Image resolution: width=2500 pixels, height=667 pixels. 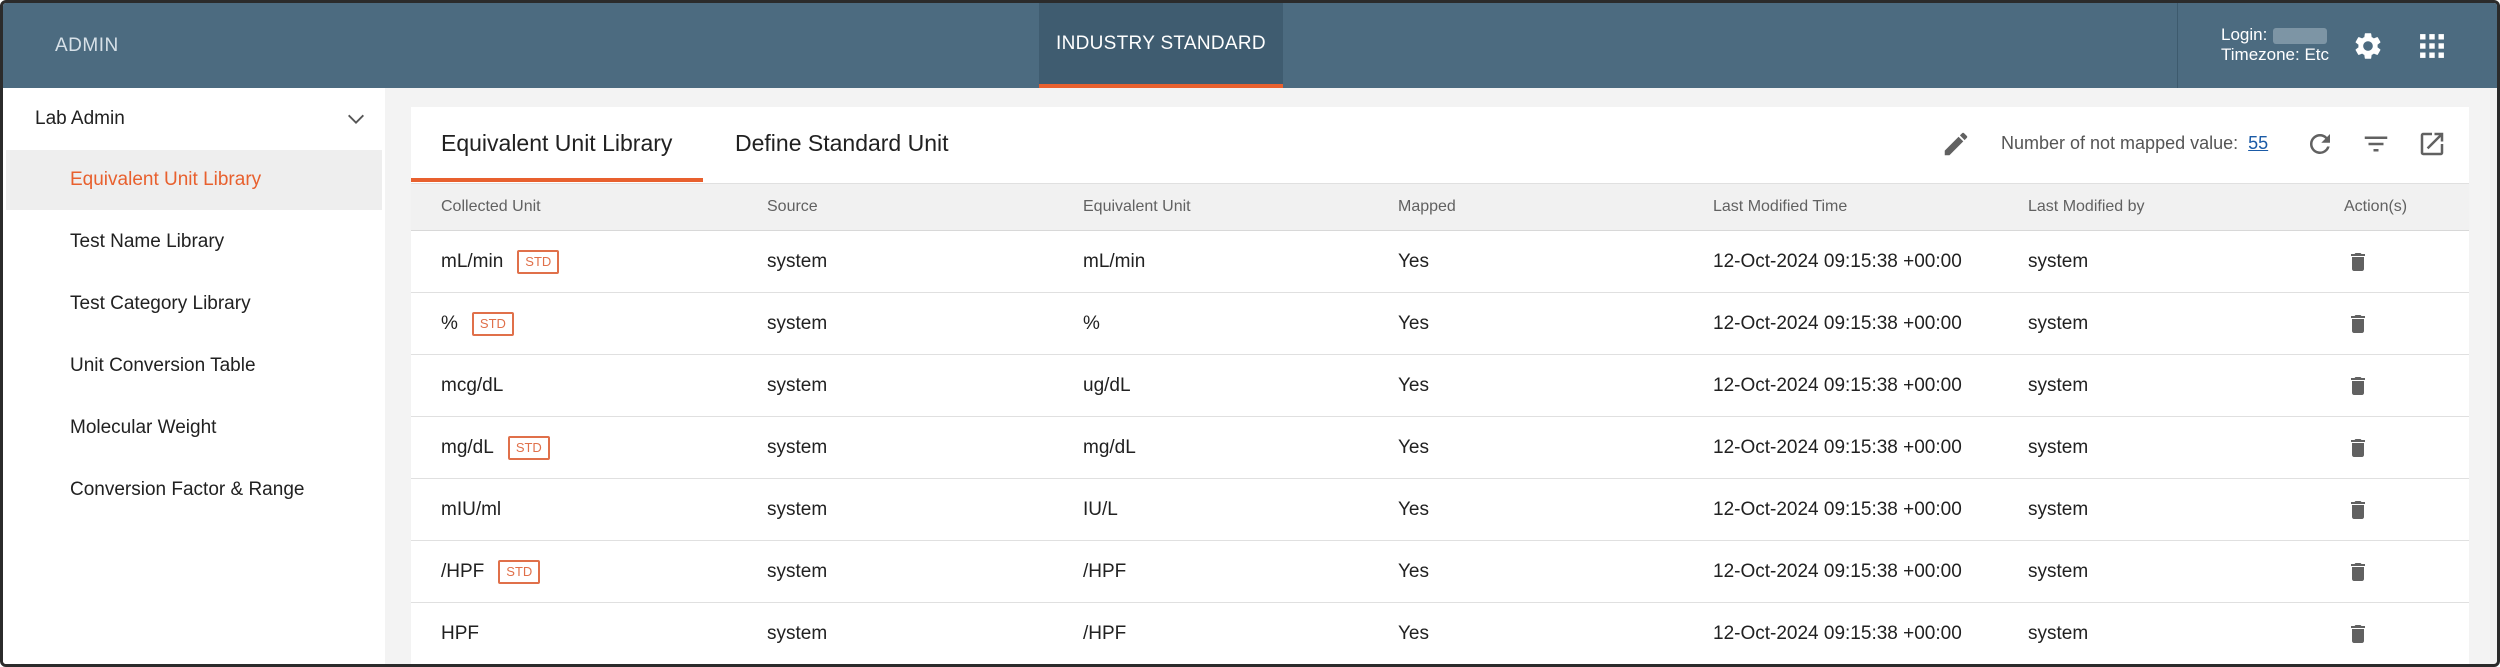 What do you see at coordinates (1780, 207) in the screenshot?
I see `header-last-modified-time: Last Modified Time` at bounding box center [1780, 207].